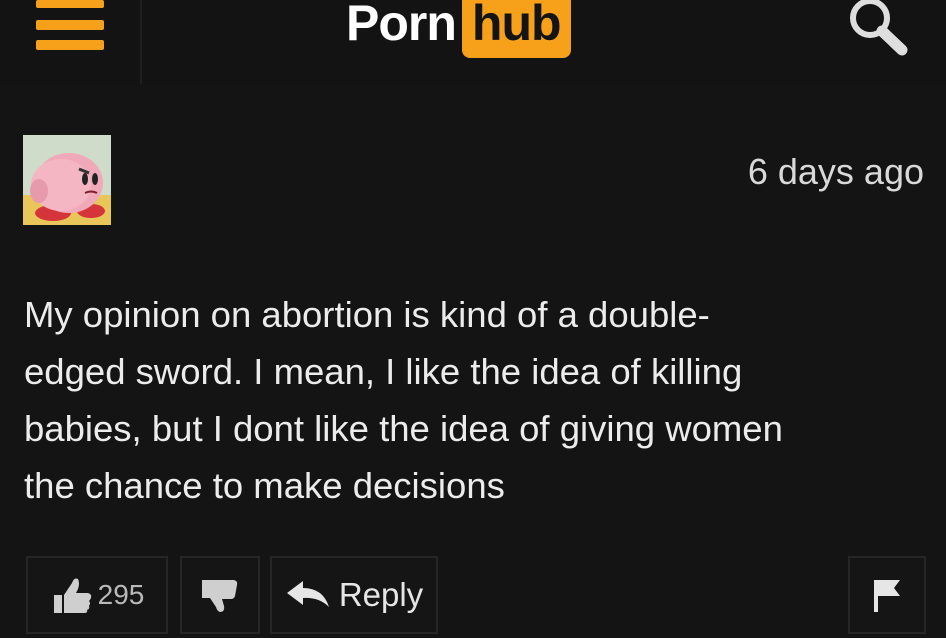  Describe the element at coordinates (72, 595) in the screenshot. I see `thumbs-up-icon` at that location.